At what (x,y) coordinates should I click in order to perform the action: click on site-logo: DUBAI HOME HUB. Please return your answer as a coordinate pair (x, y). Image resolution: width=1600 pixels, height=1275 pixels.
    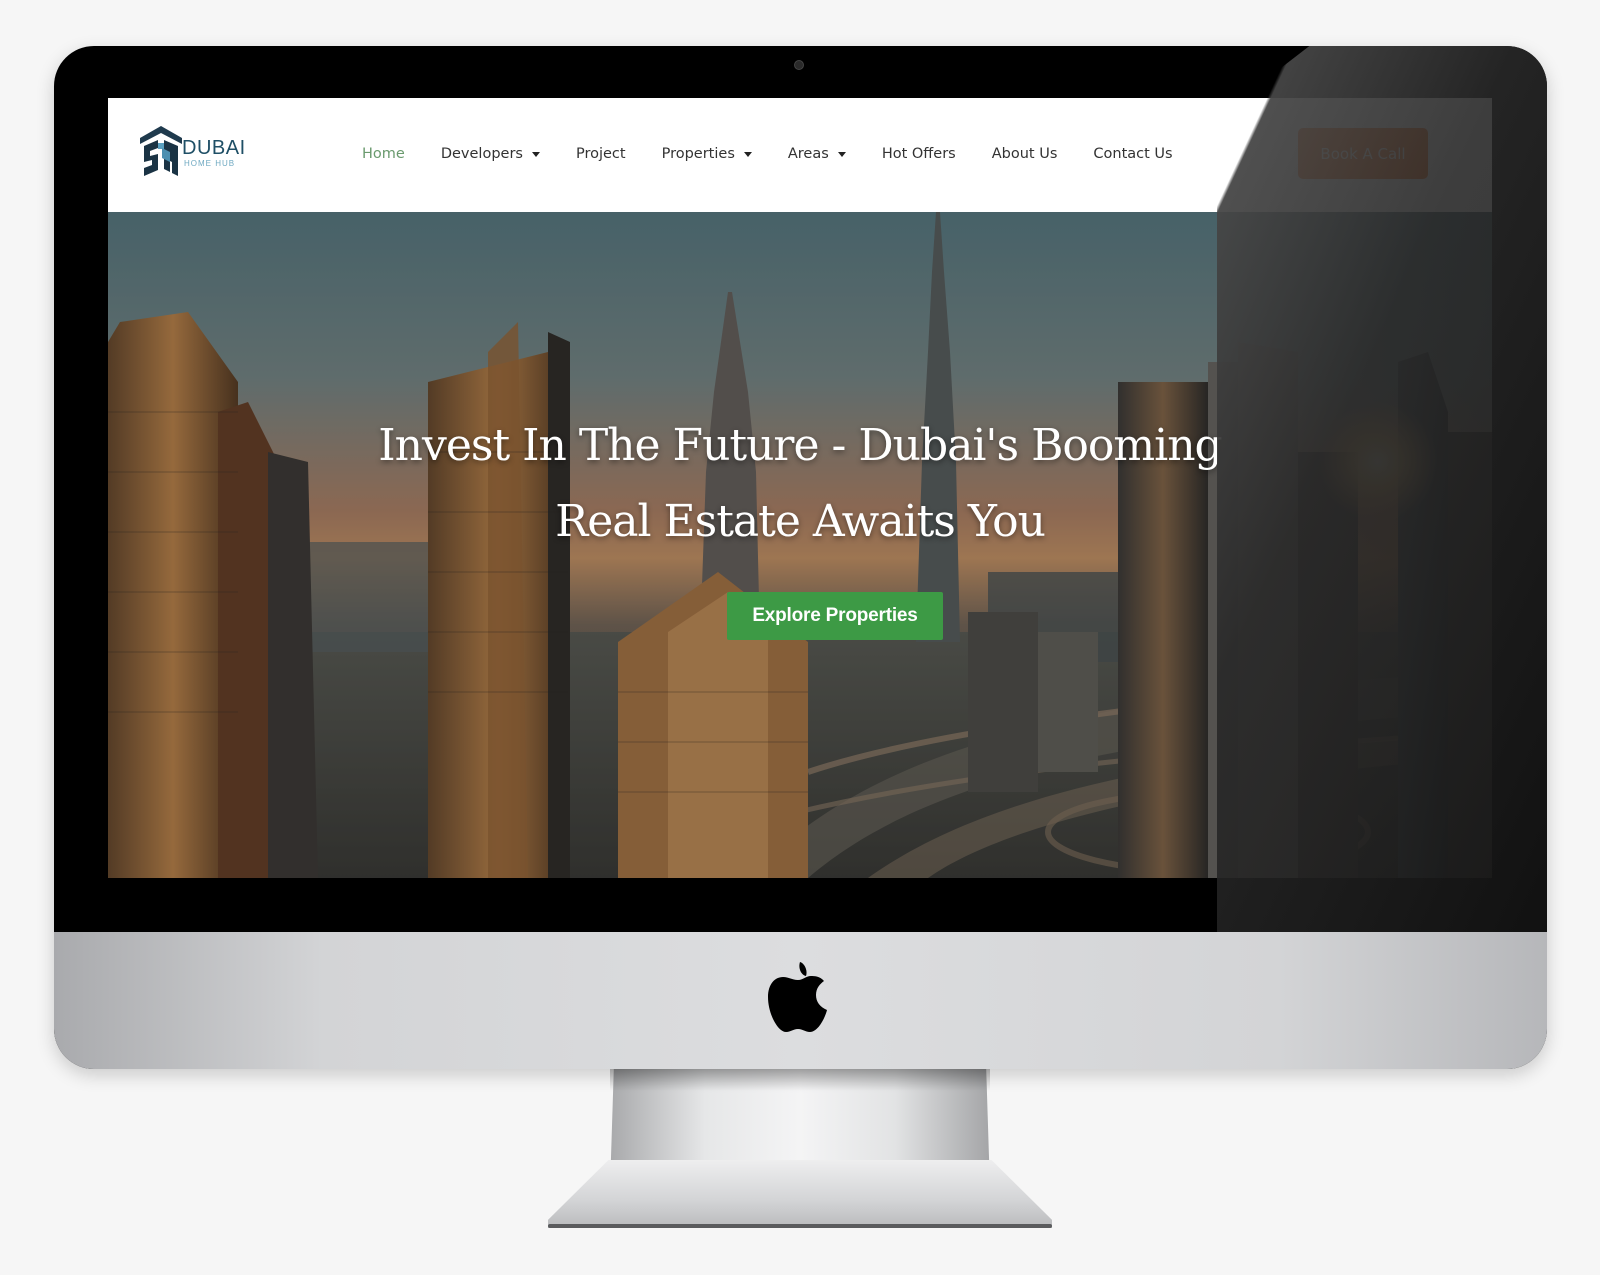
    Looking at the image, I should click on (193, 155).